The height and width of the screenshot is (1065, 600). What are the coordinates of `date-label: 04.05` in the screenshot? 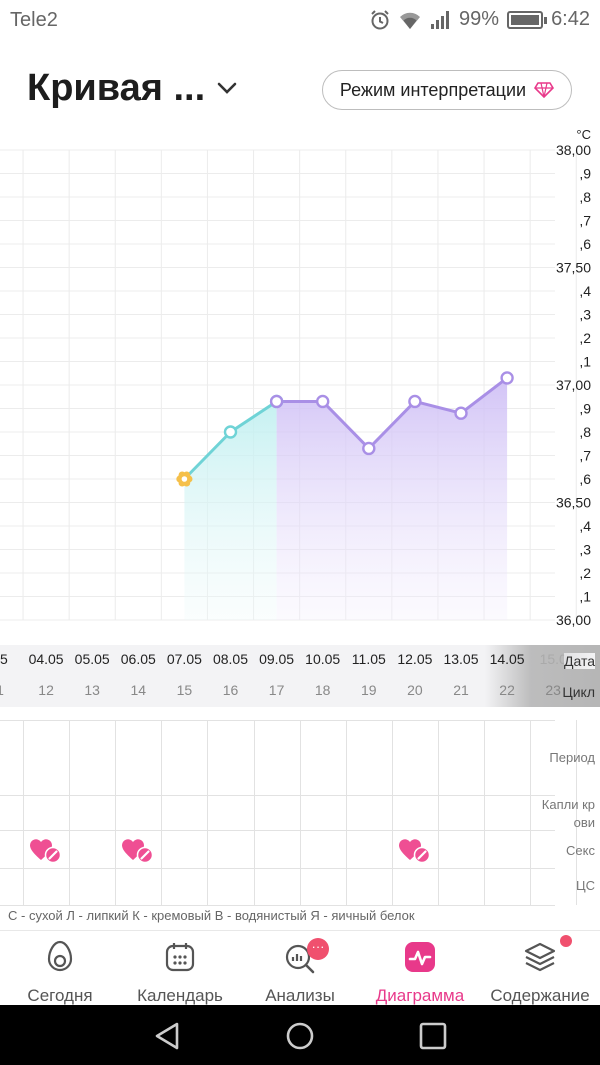 It's located at (46, 659).